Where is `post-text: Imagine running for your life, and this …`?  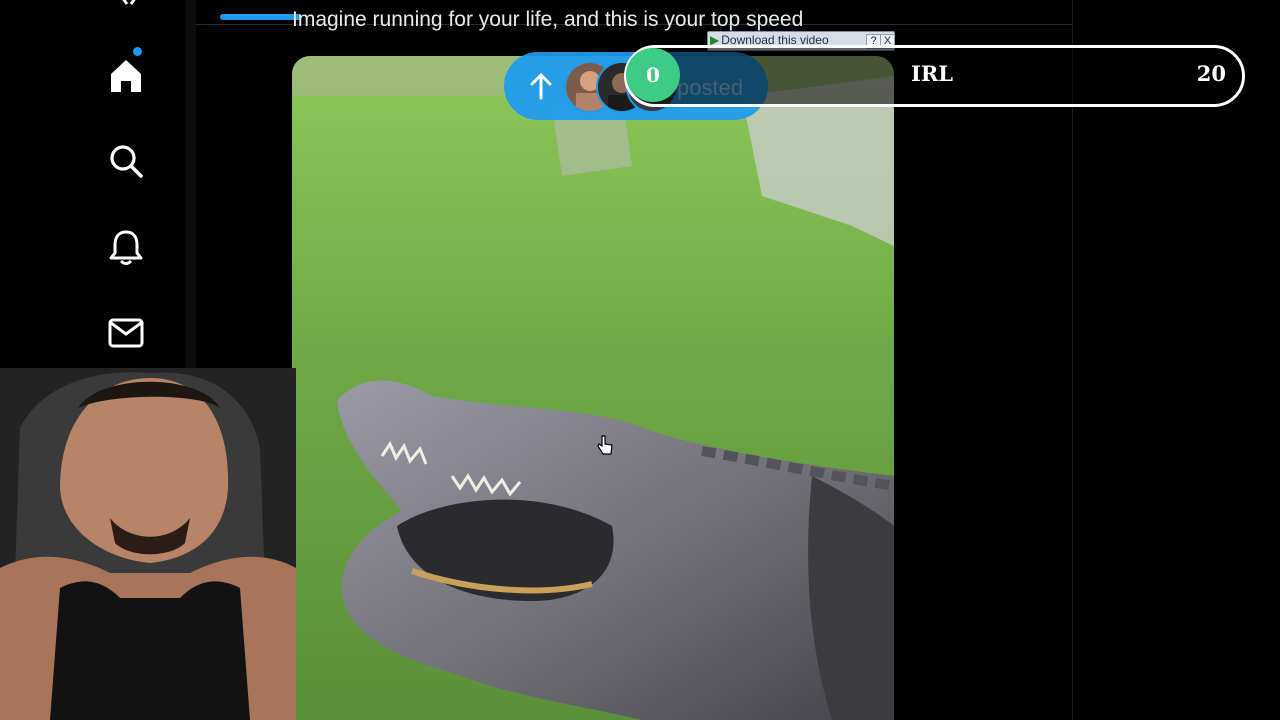 post-text: Imagine running for your life, and this … is located at coordinates (548, 19).